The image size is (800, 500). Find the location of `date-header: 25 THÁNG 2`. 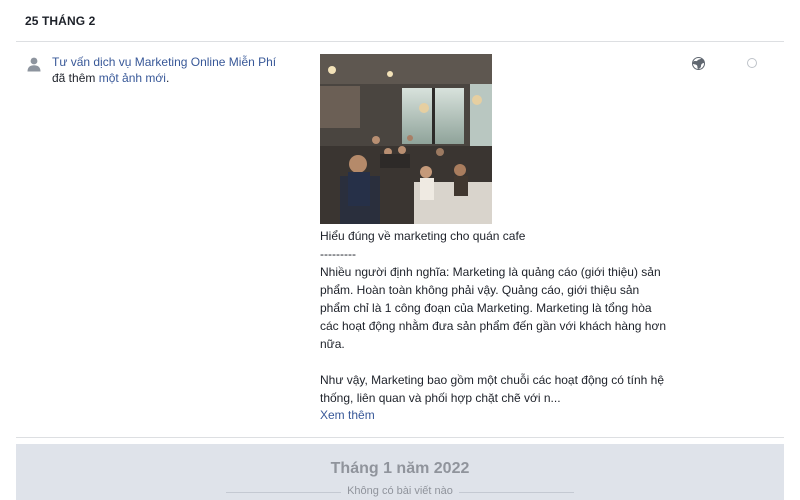

date-header: 25 THÁNG 2 is located at coordinates (60, 21).